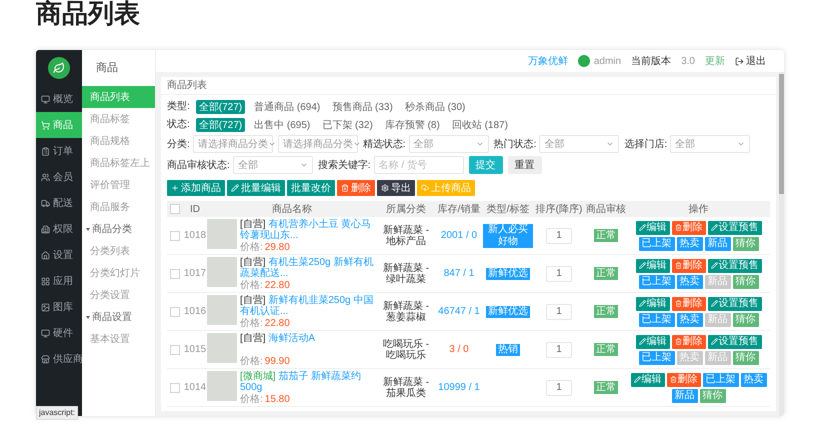 This screenshot has height=436, width=814. I want to click on sidebar-item: 会员, so click(59, 177).